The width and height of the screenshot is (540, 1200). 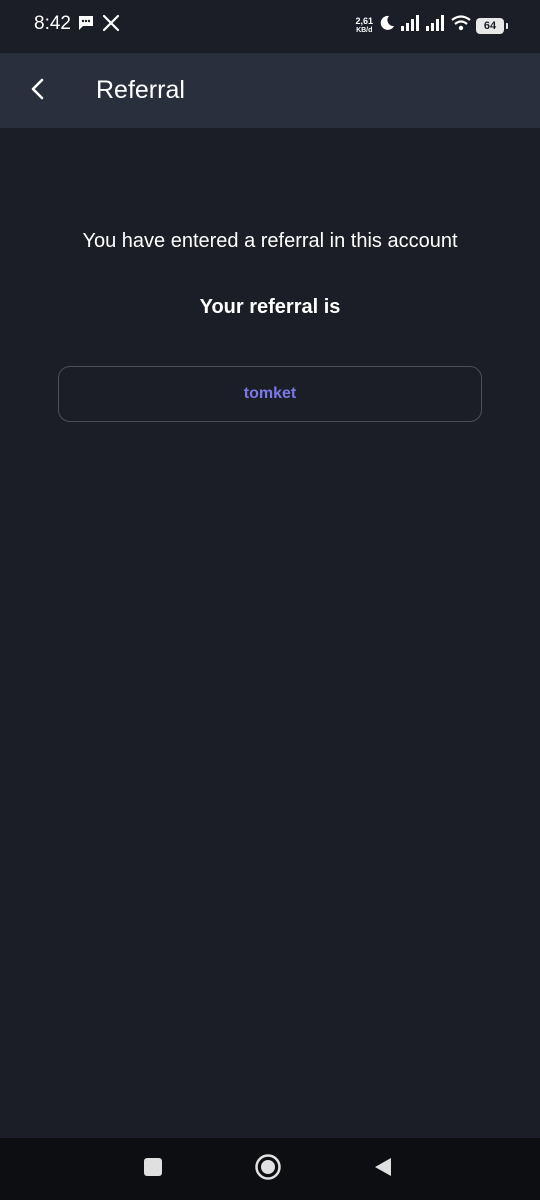 I want to click on referral-code-box: tomket, so click(x=270, y=394).